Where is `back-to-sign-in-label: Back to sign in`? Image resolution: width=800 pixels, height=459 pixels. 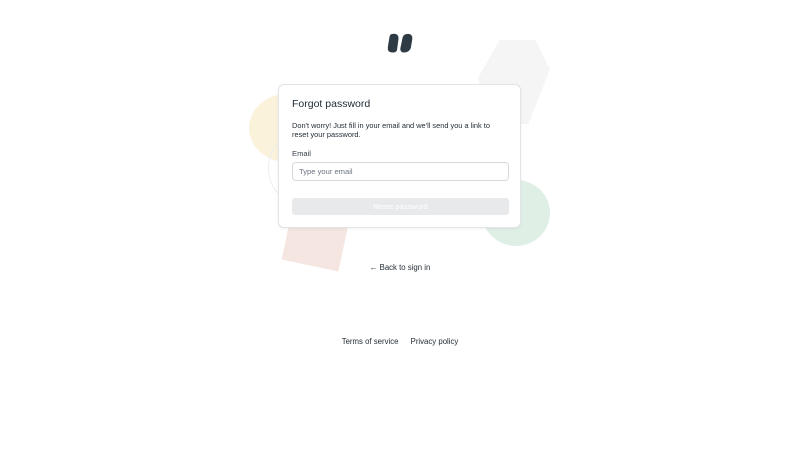
back-to-sign-in-label: Back to sign in is located at coordinates (405, 267).